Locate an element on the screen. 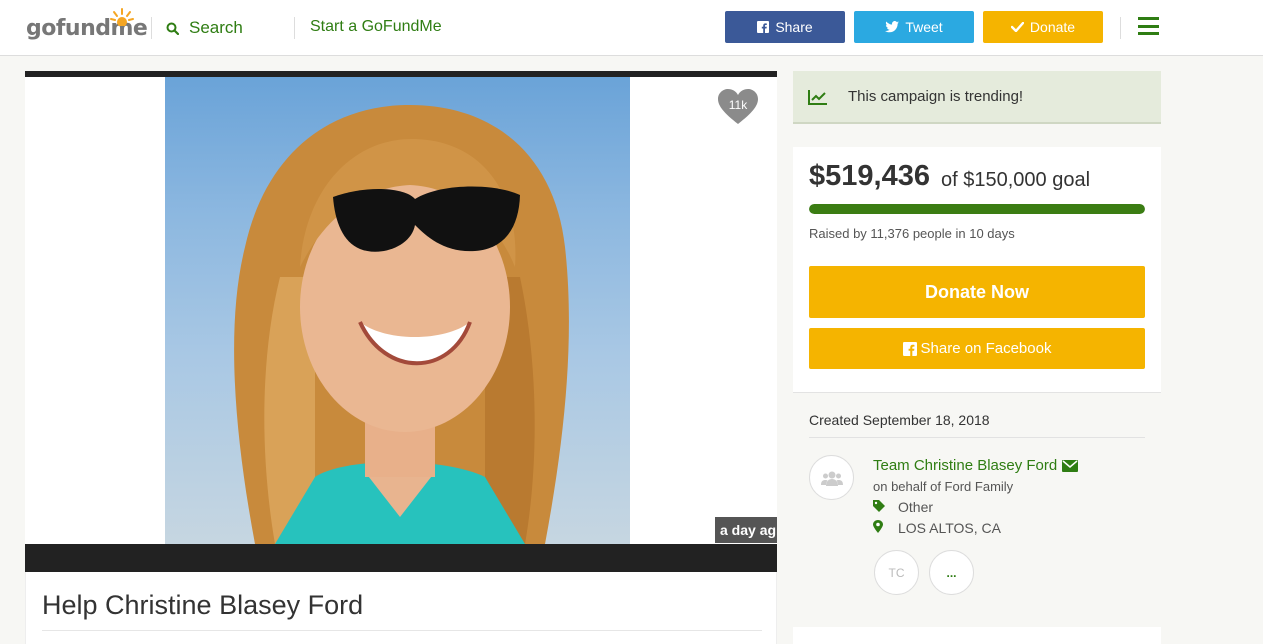 This screenshot has height=644, width=1263. share-facebook-label: Share on Facebook is located at coordinates (986, 348).